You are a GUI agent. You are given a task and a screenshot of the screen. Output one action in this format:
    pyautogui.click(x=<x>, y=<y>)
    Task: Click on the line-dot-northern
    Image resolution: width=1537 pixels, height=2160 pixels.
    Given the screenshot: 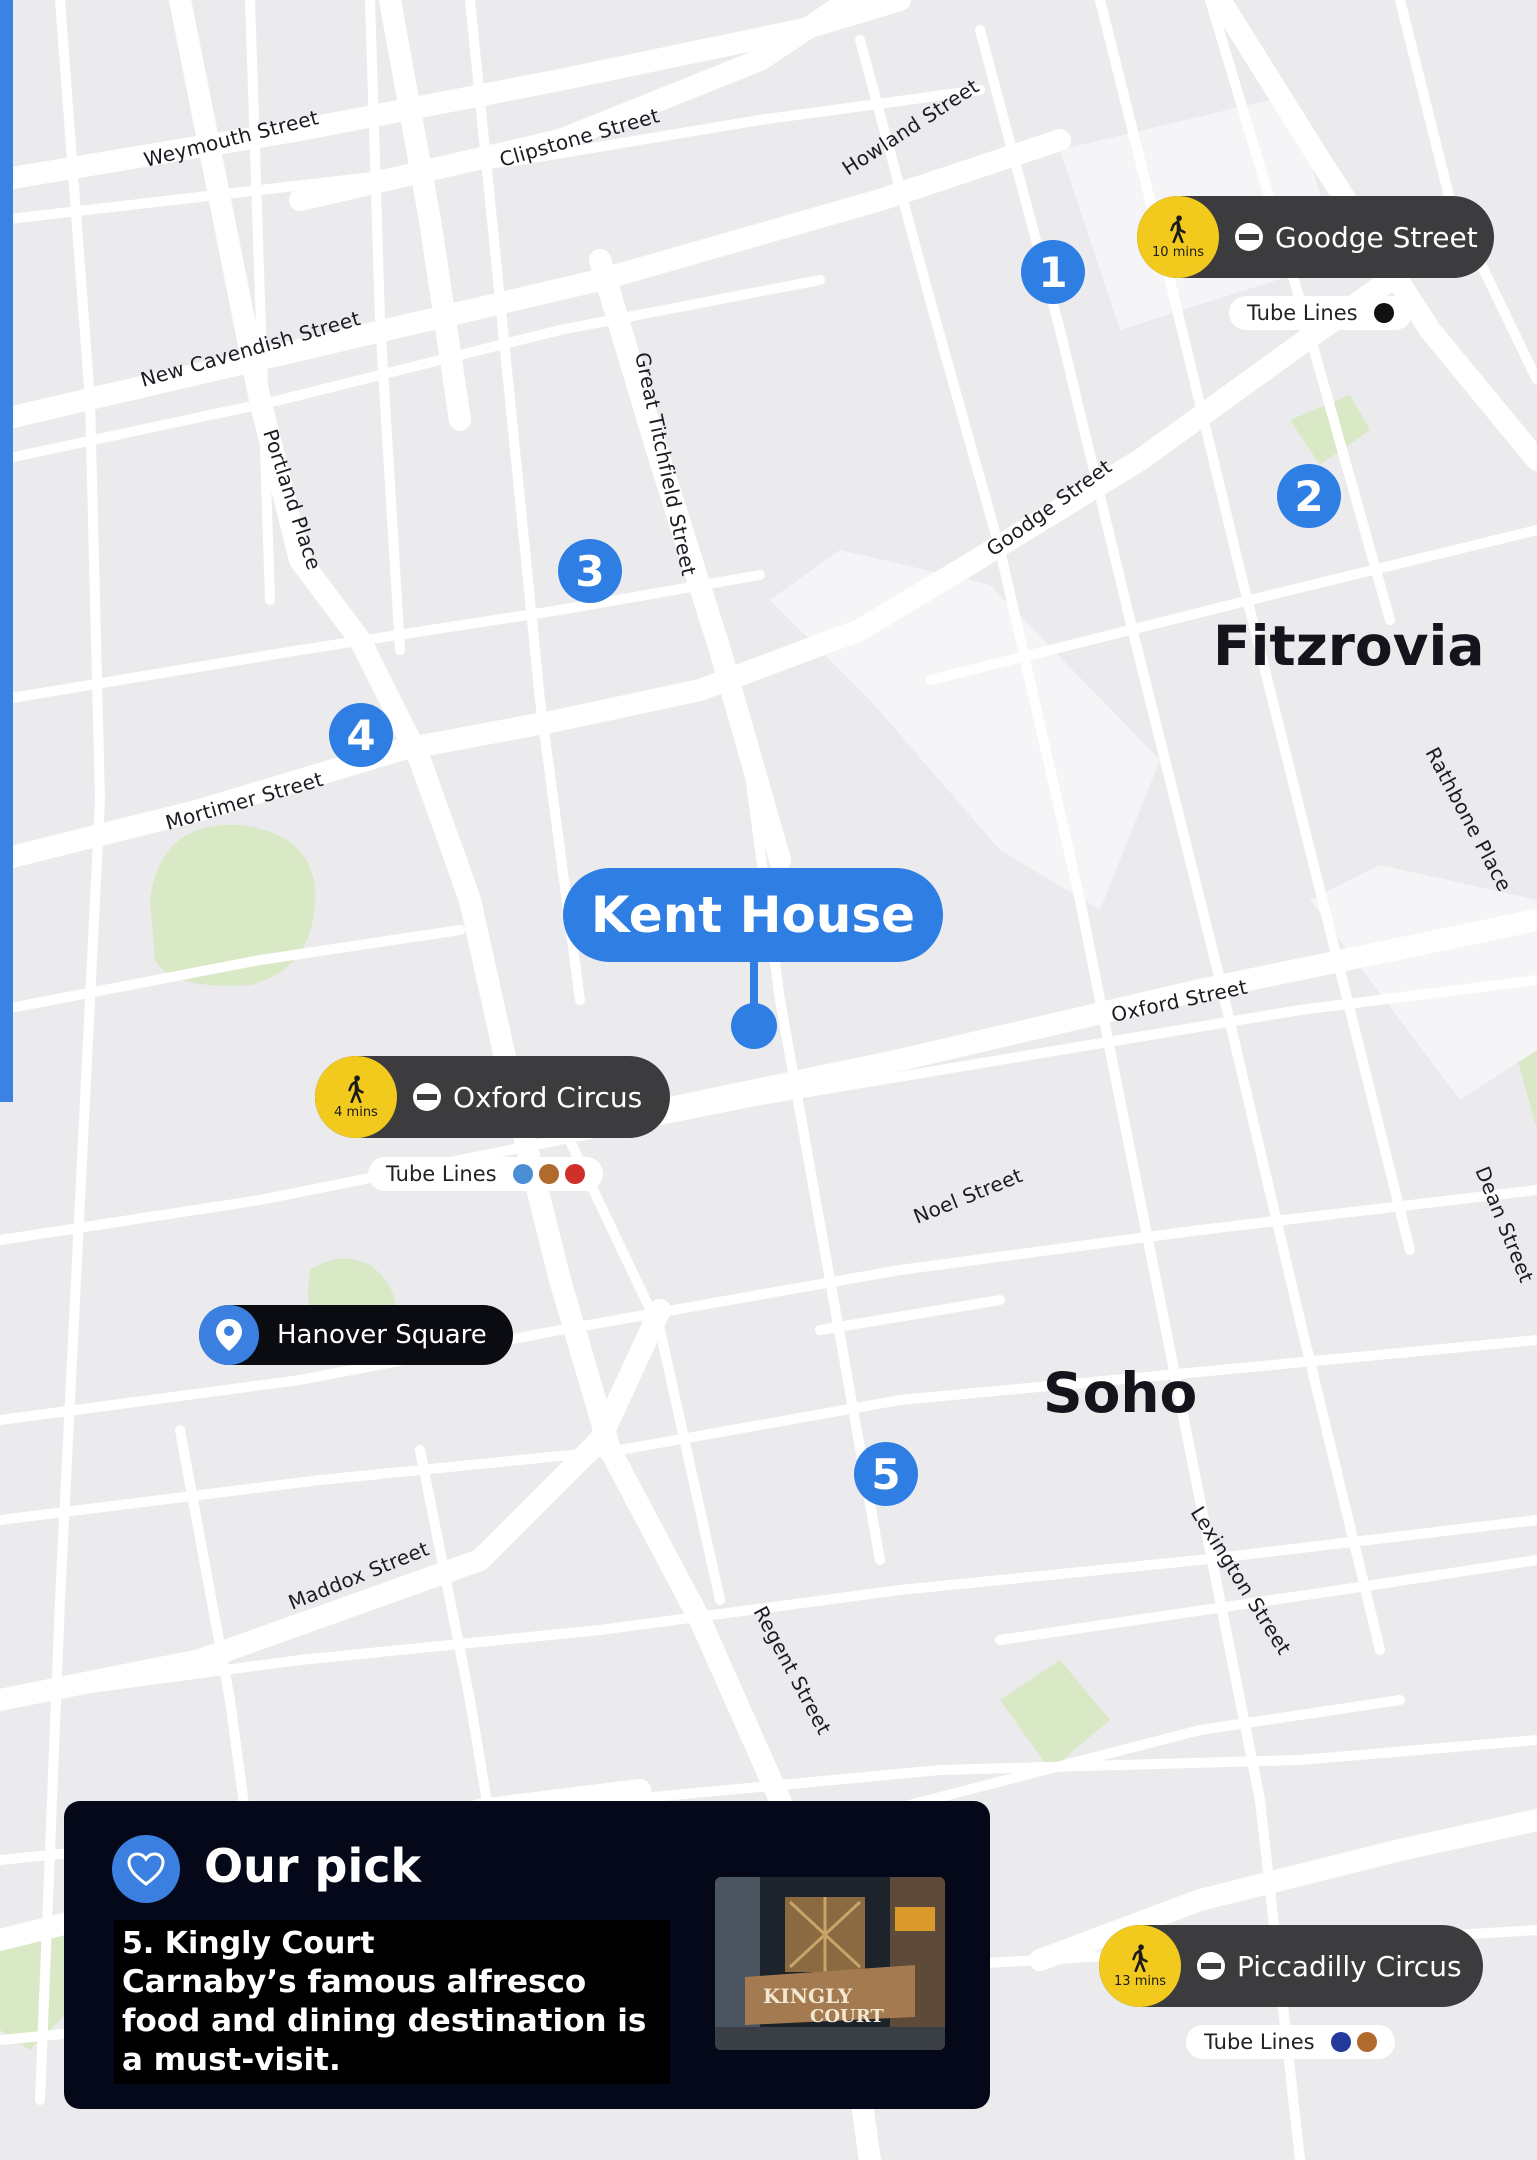 What is the action you would take?
    pyautogui.click(x=1383, y=313)
    